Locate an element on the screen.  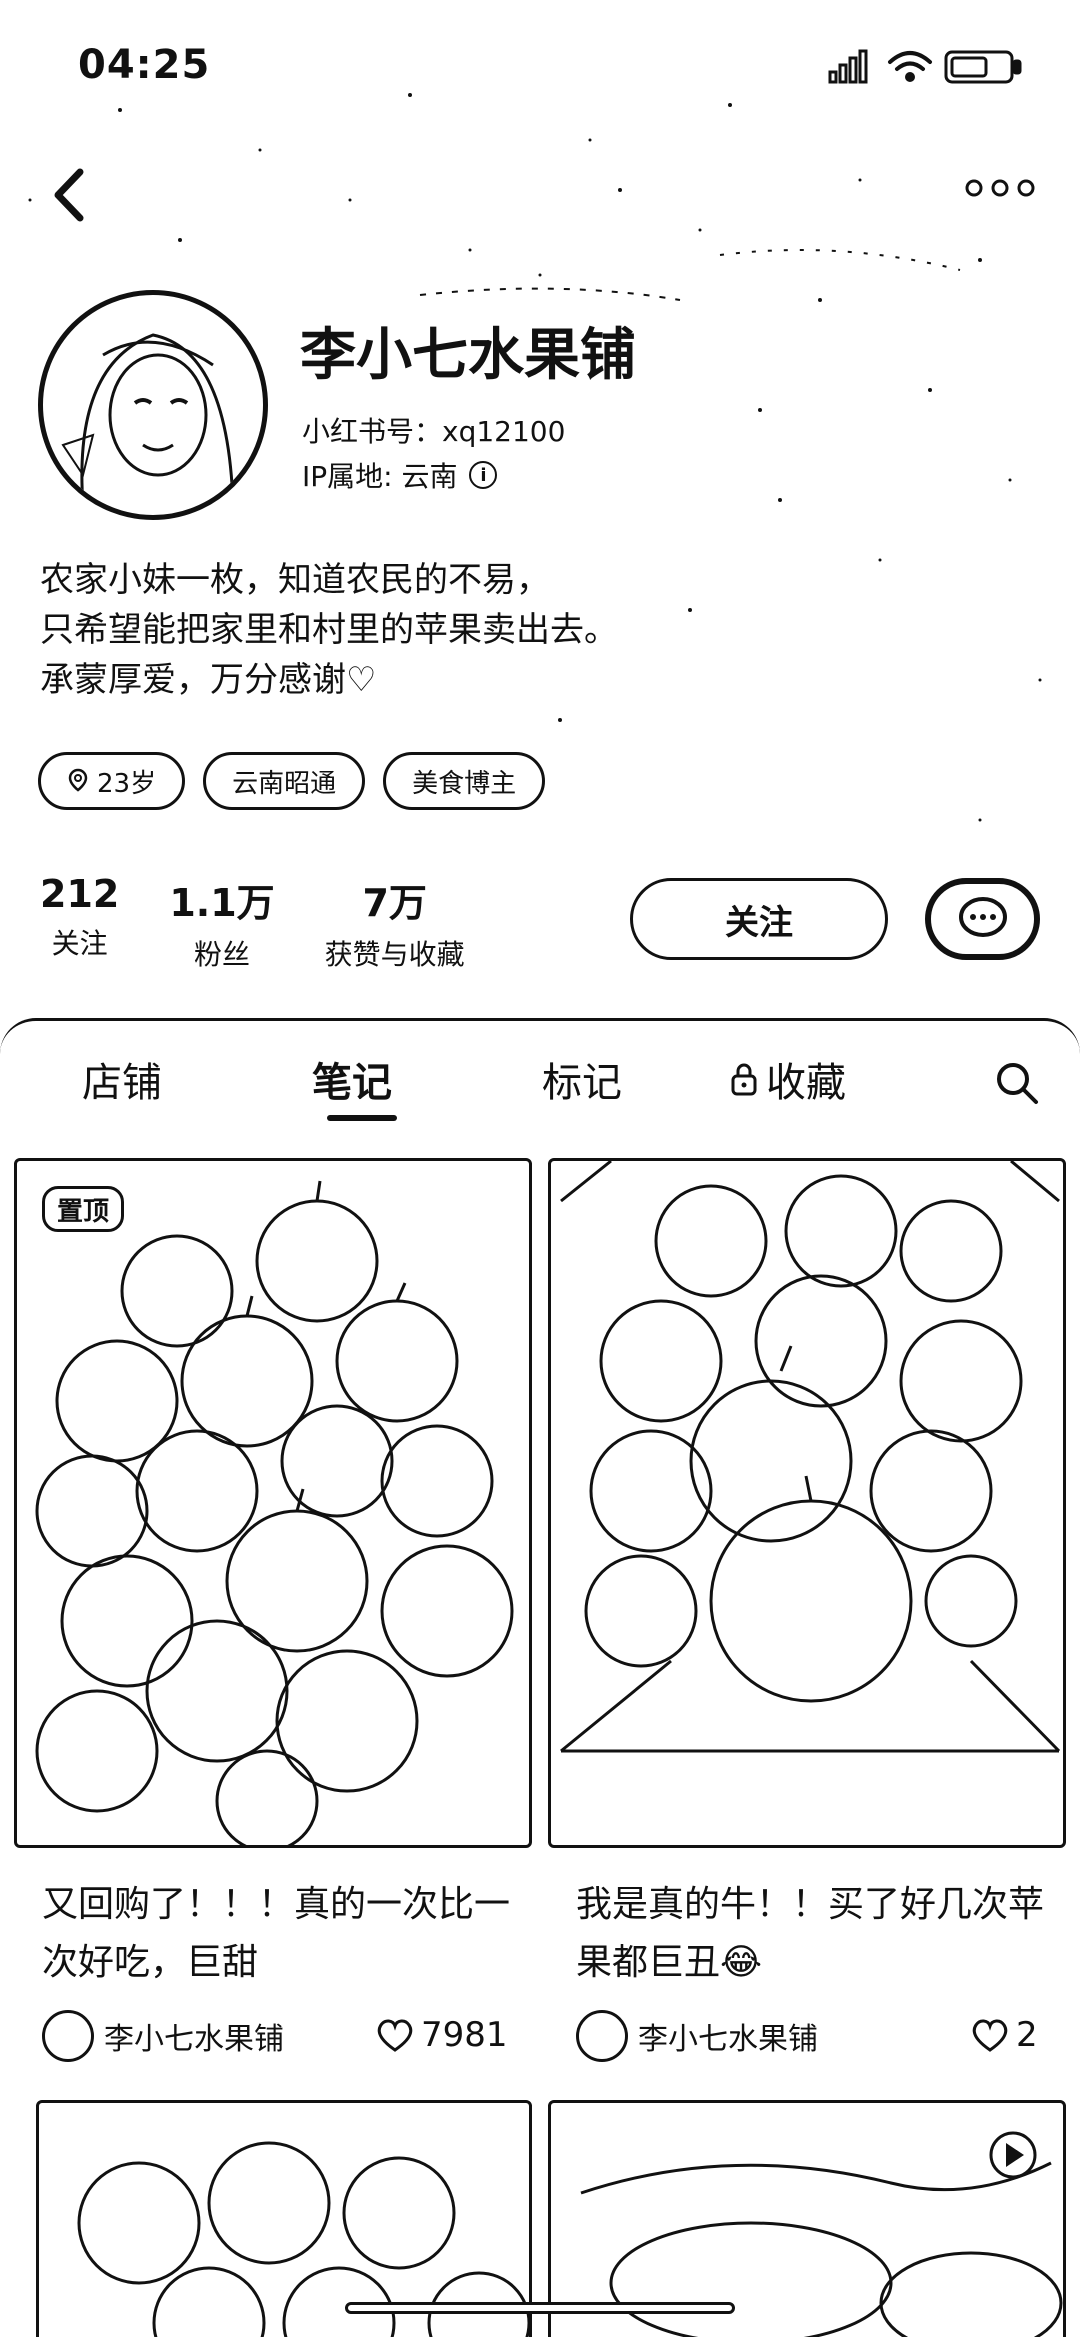
message-button is located at coordinates (982, 919).